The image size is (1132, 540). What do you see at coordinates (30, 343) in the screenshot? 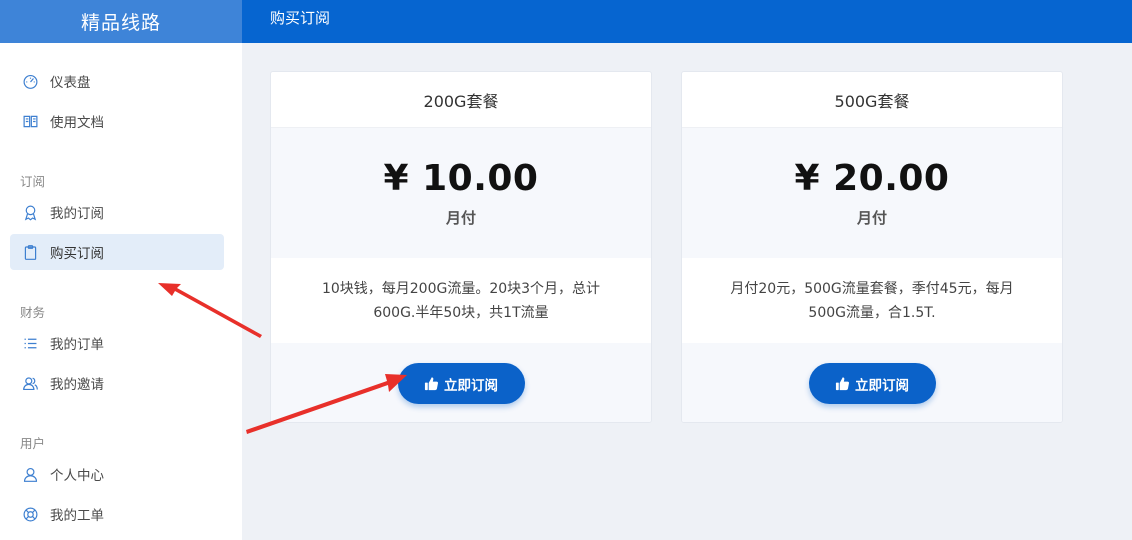
I see `list-icon` at bounding box center [30, 343].